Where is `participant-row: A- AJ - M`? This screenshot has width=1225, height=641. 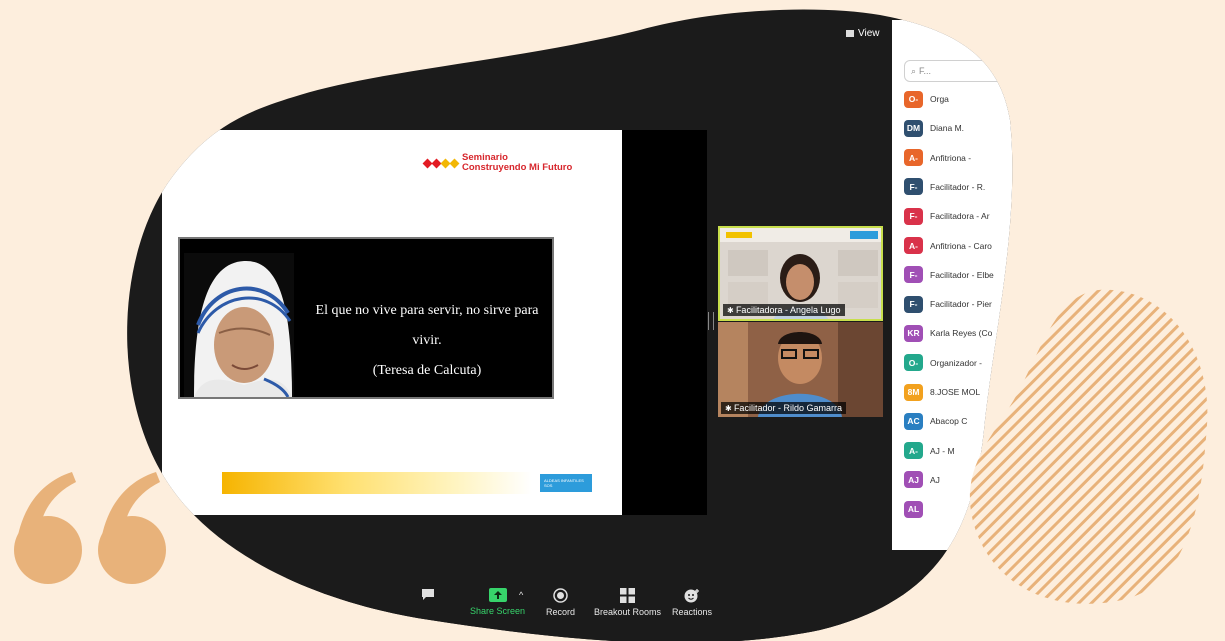
participant-row: A- AJ - M is located at coordinates (929, 451).